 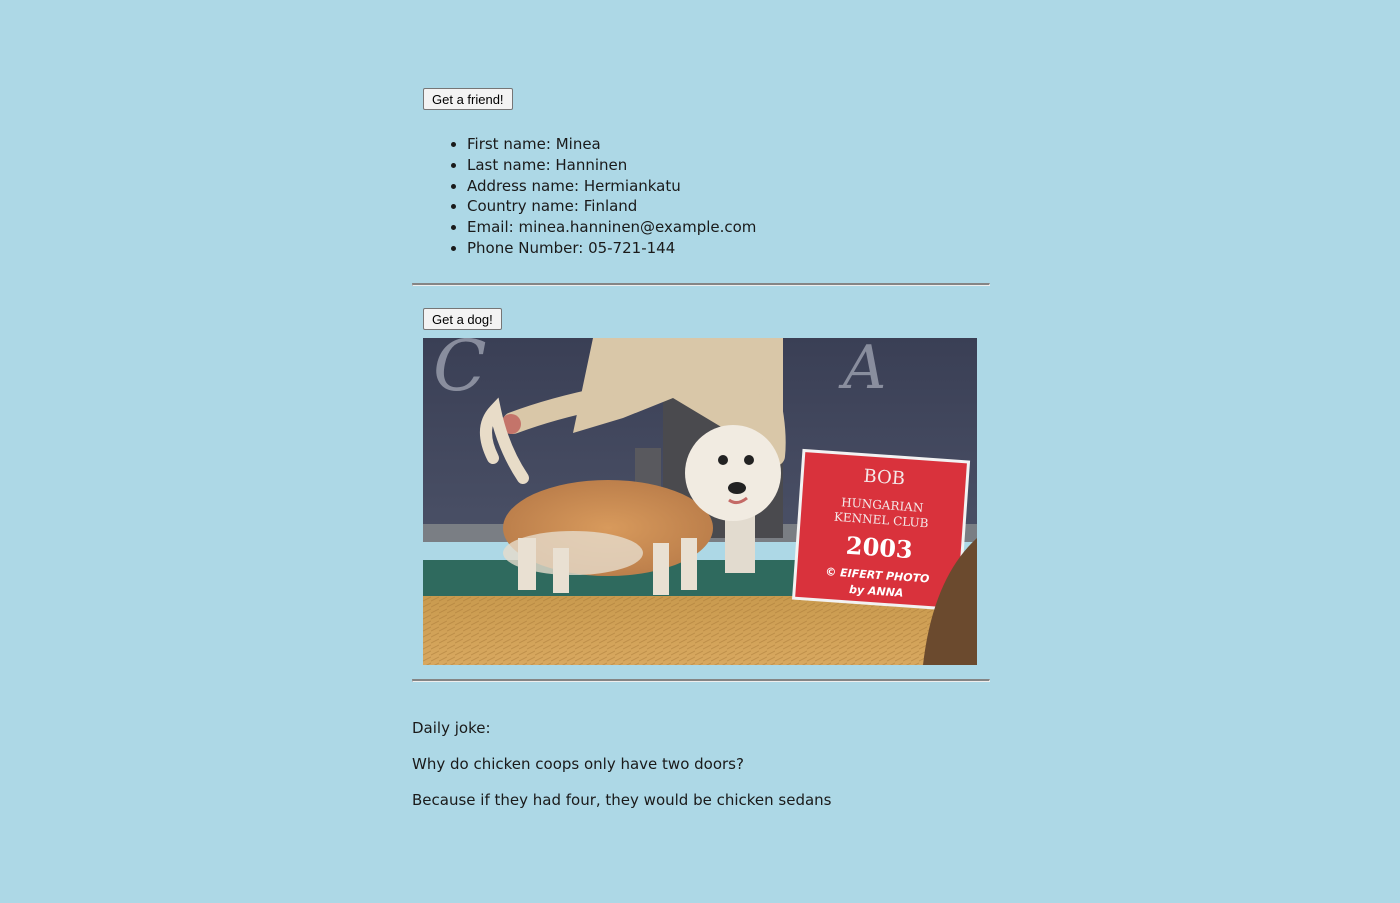 What do you see at coordinates (468, 99) in the screenshot?
I see `get-friend-button: Get a friend!` at bounding box center [468, 99].